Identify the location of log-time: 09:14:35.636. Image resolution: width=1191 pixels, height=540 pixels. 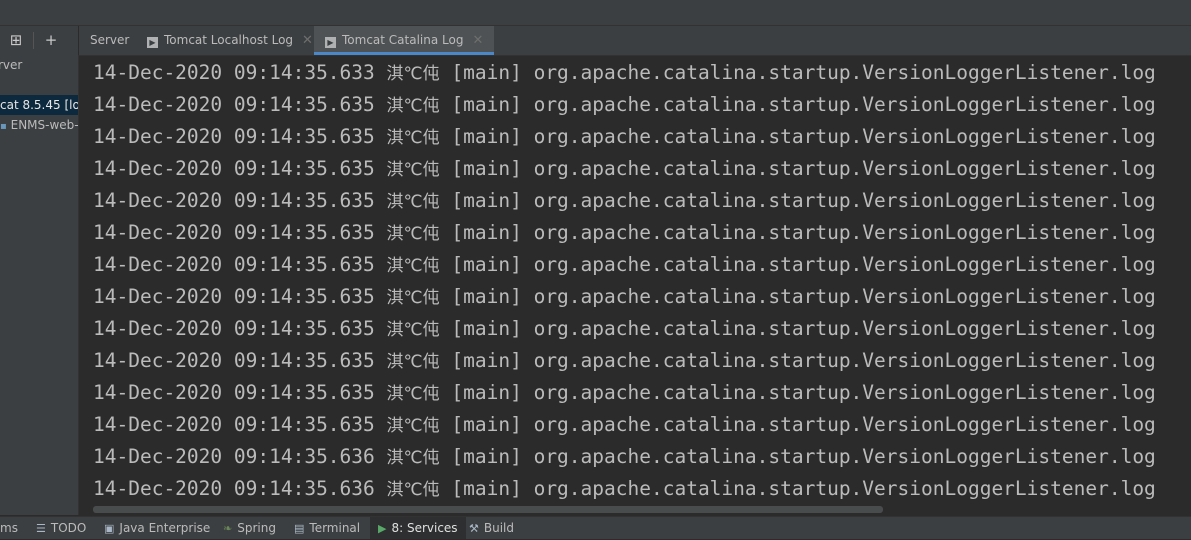
(304, 488).